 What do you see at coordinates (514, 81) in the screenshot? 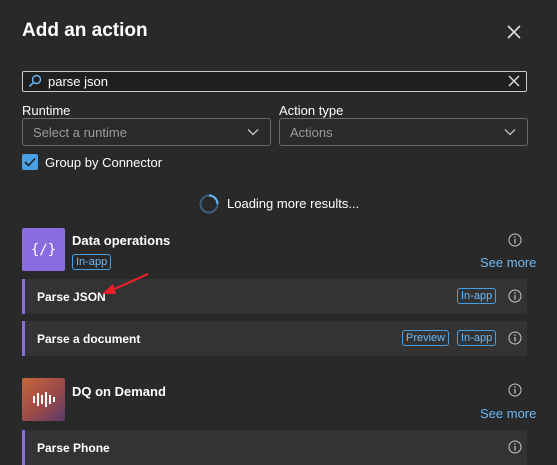
I see `clear-search-icon` at bounding box center [514, 81].